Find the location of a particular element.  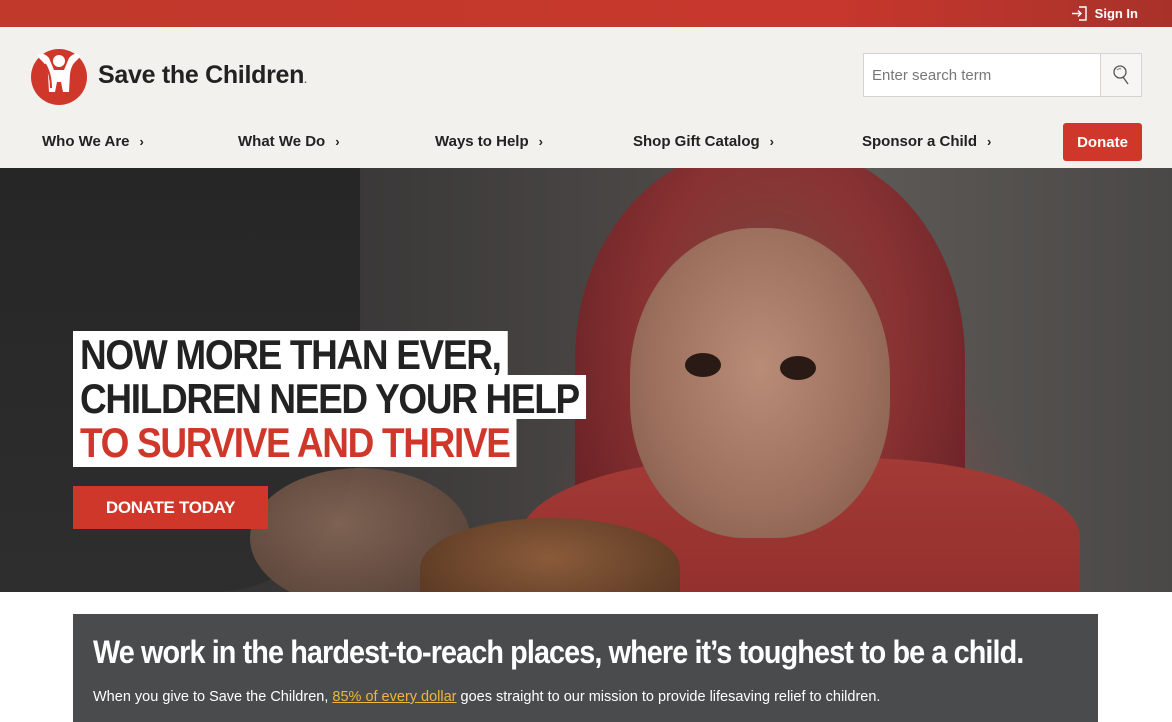

nav-label: Sponsor a Child is located at coordinates (920, 141).